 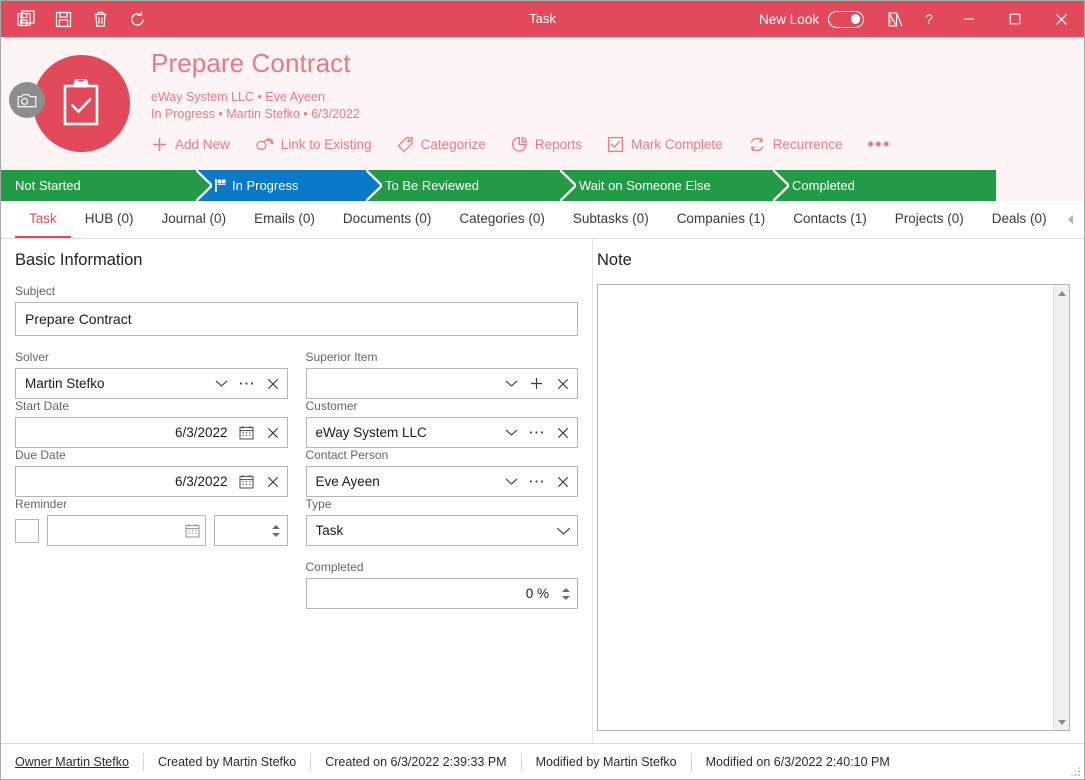 What do you see at coordinates (194, 219) in the screenshot?
I see `tab-journal: Journal (0)` at bounding box center [194, 219].